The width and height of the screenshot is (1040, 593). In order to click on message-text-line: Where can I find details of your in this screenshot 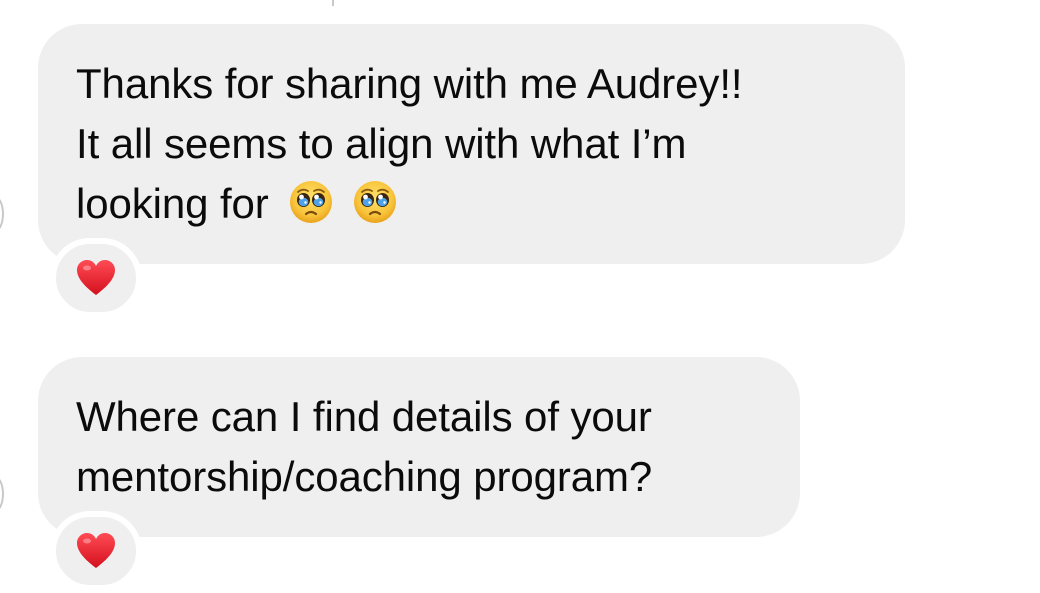, I will do `click(364, 416)`.